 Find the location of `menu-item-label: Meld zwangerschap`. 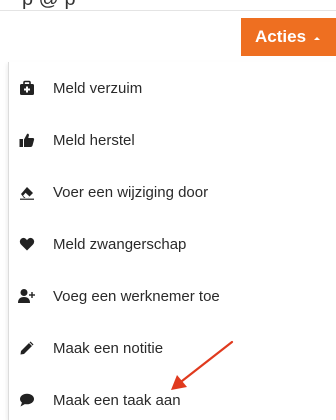

menu-item-label: Meld zwangerschap is located at coordinates (120, 244).